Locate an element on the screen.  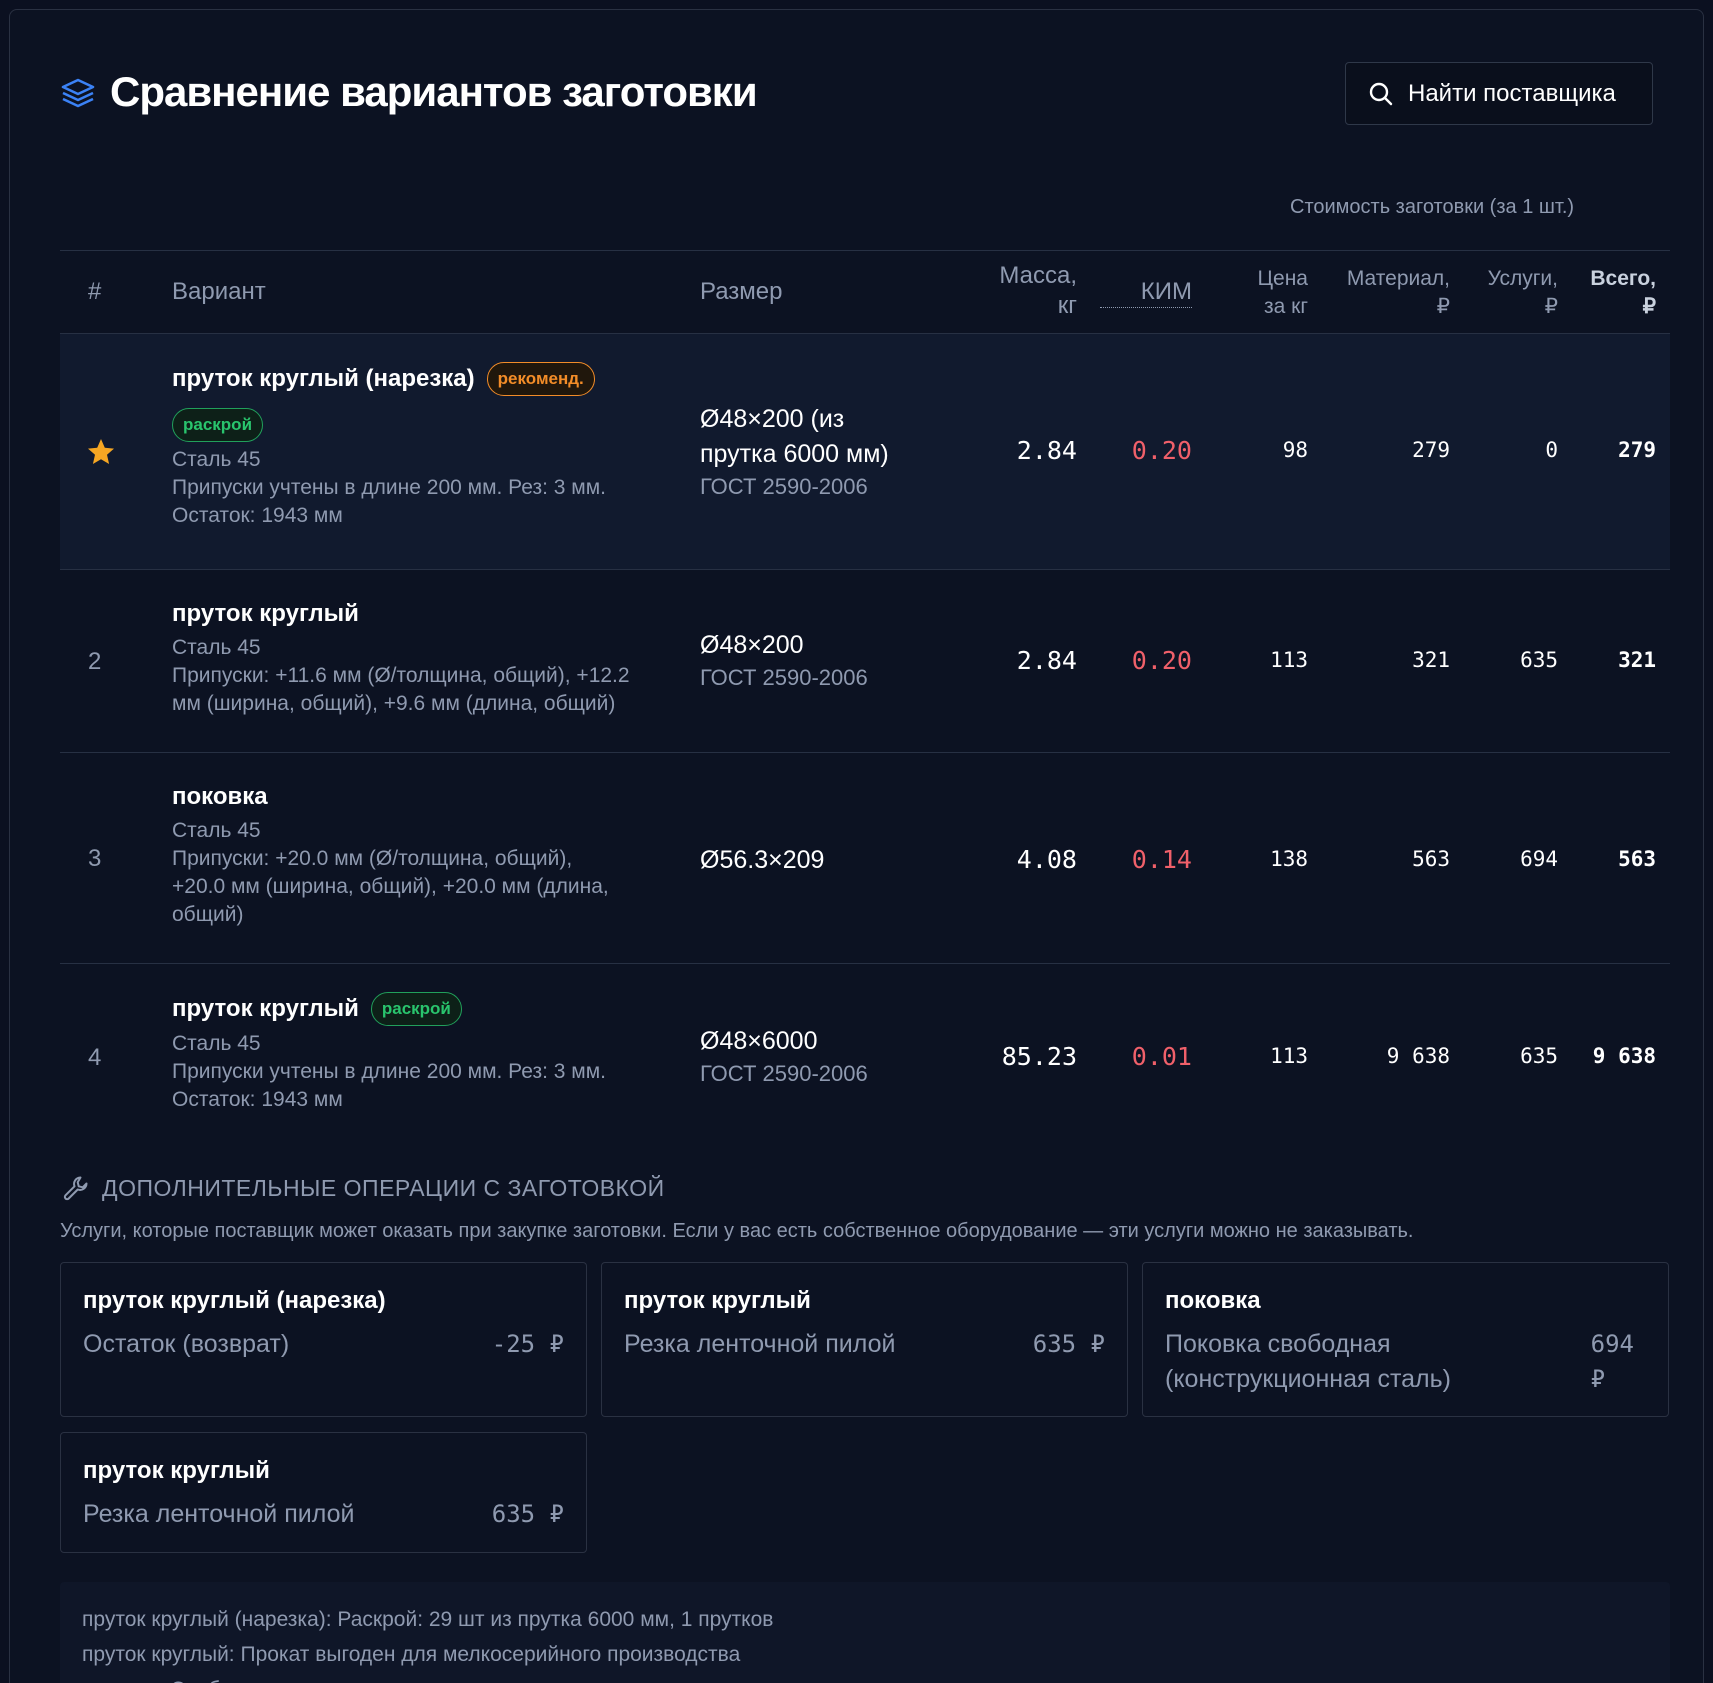
col-total: Всего, ₽ is located at coordinates (1613, 293).